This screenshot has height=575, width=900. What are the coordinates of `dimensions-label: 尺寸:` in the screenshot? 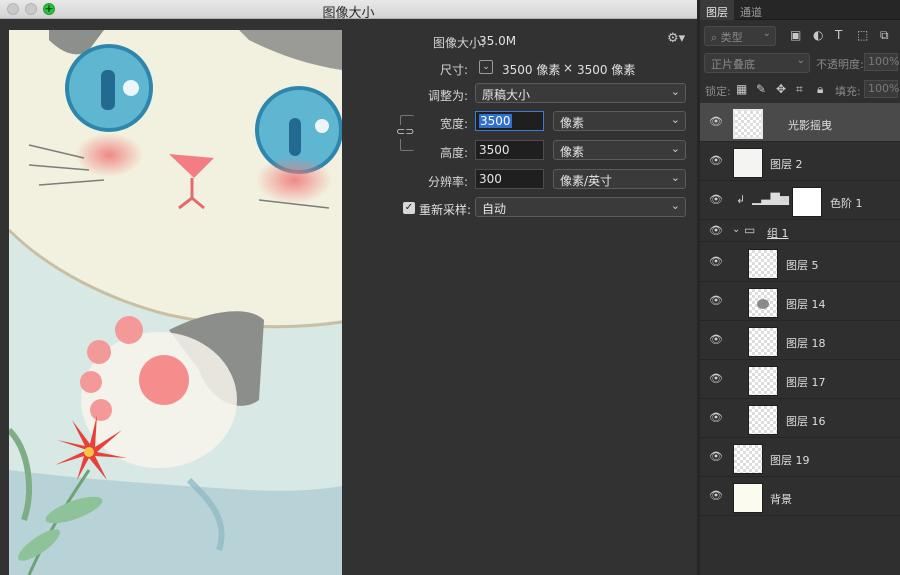 It's located at (453, 70).